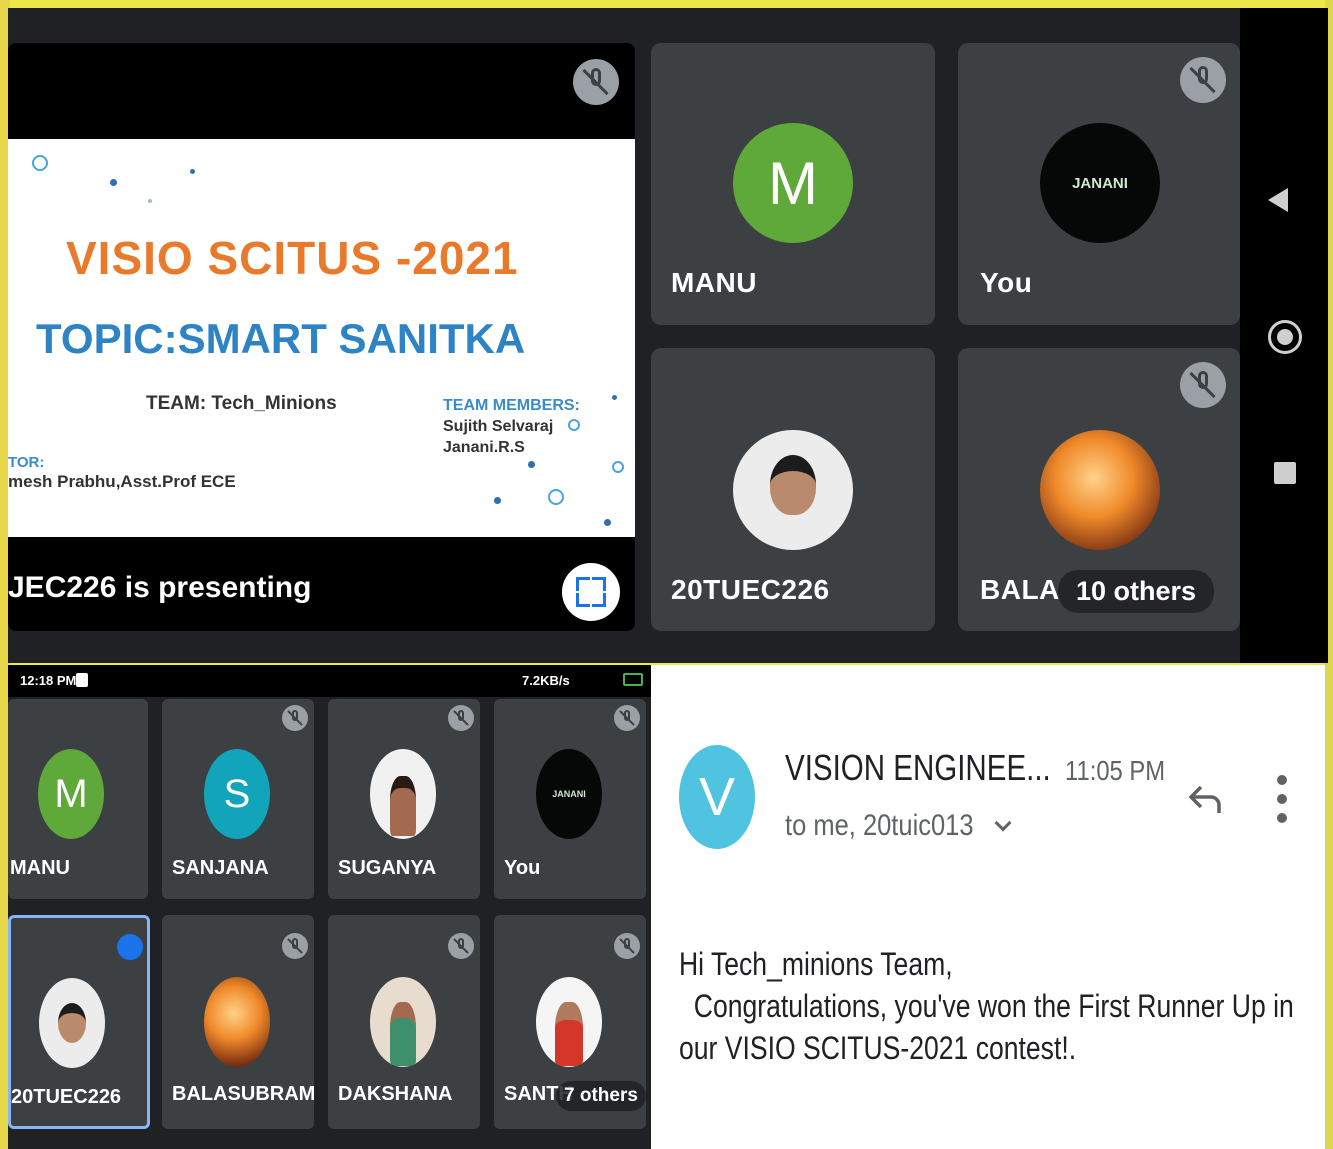  I want to click on slide-member: Sujith Selvaraj, so click(498, 426).